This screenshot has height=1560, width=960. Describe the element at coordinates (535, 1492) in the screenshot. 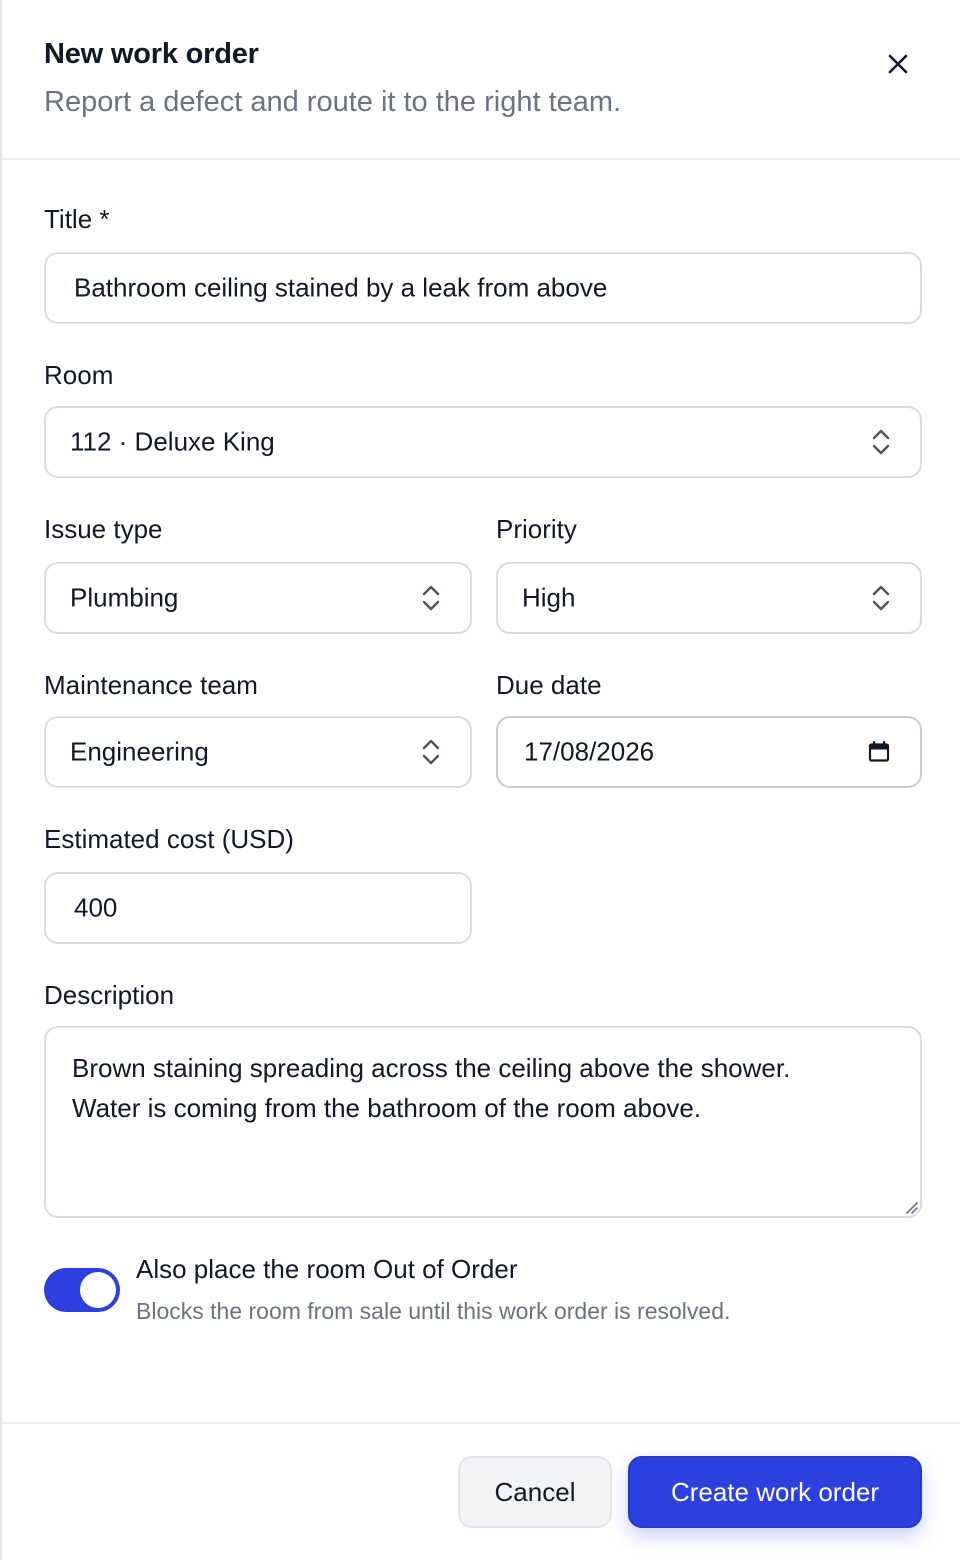

I see `cancel-button: Cancel` at that location.